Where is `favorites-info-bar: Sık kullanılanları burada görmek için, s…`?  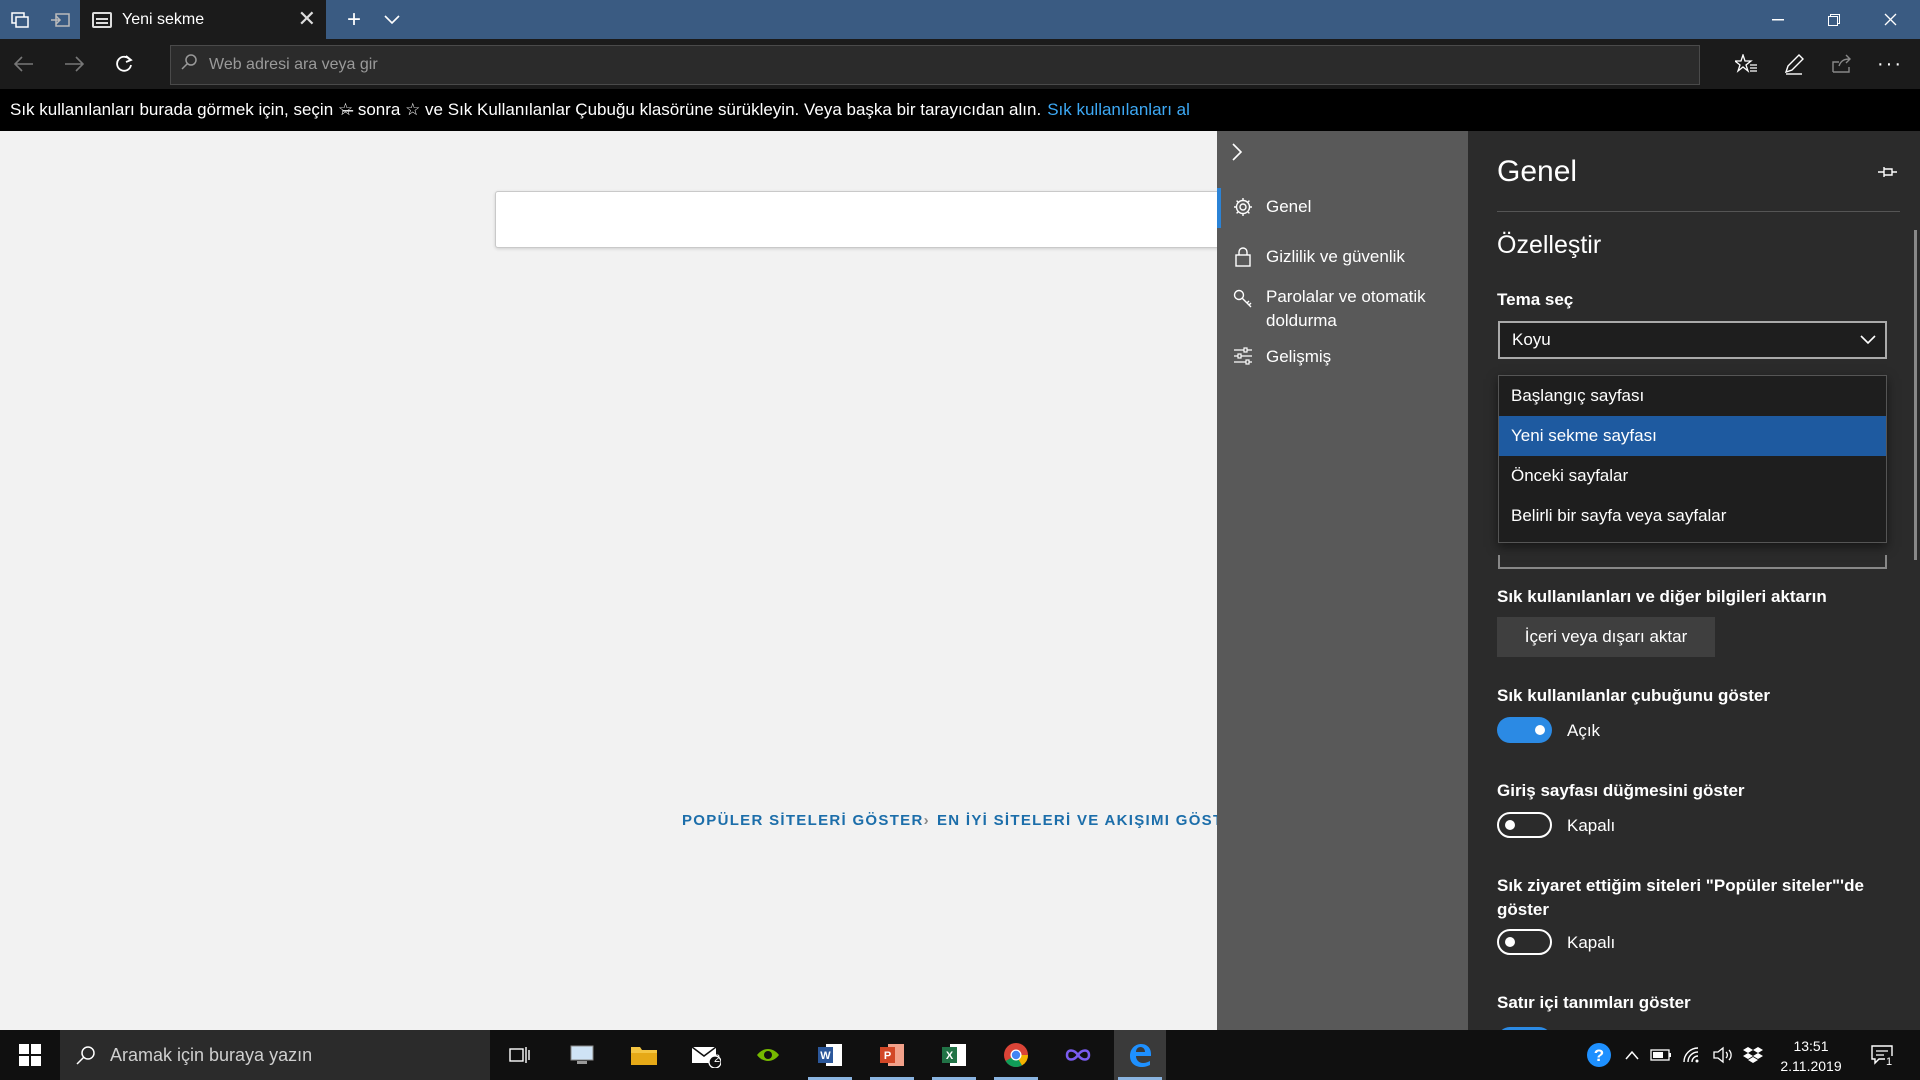
favorites-info-bar: Sık kullanılanları burada görmek için, s… is located at coordinates (960, 110).